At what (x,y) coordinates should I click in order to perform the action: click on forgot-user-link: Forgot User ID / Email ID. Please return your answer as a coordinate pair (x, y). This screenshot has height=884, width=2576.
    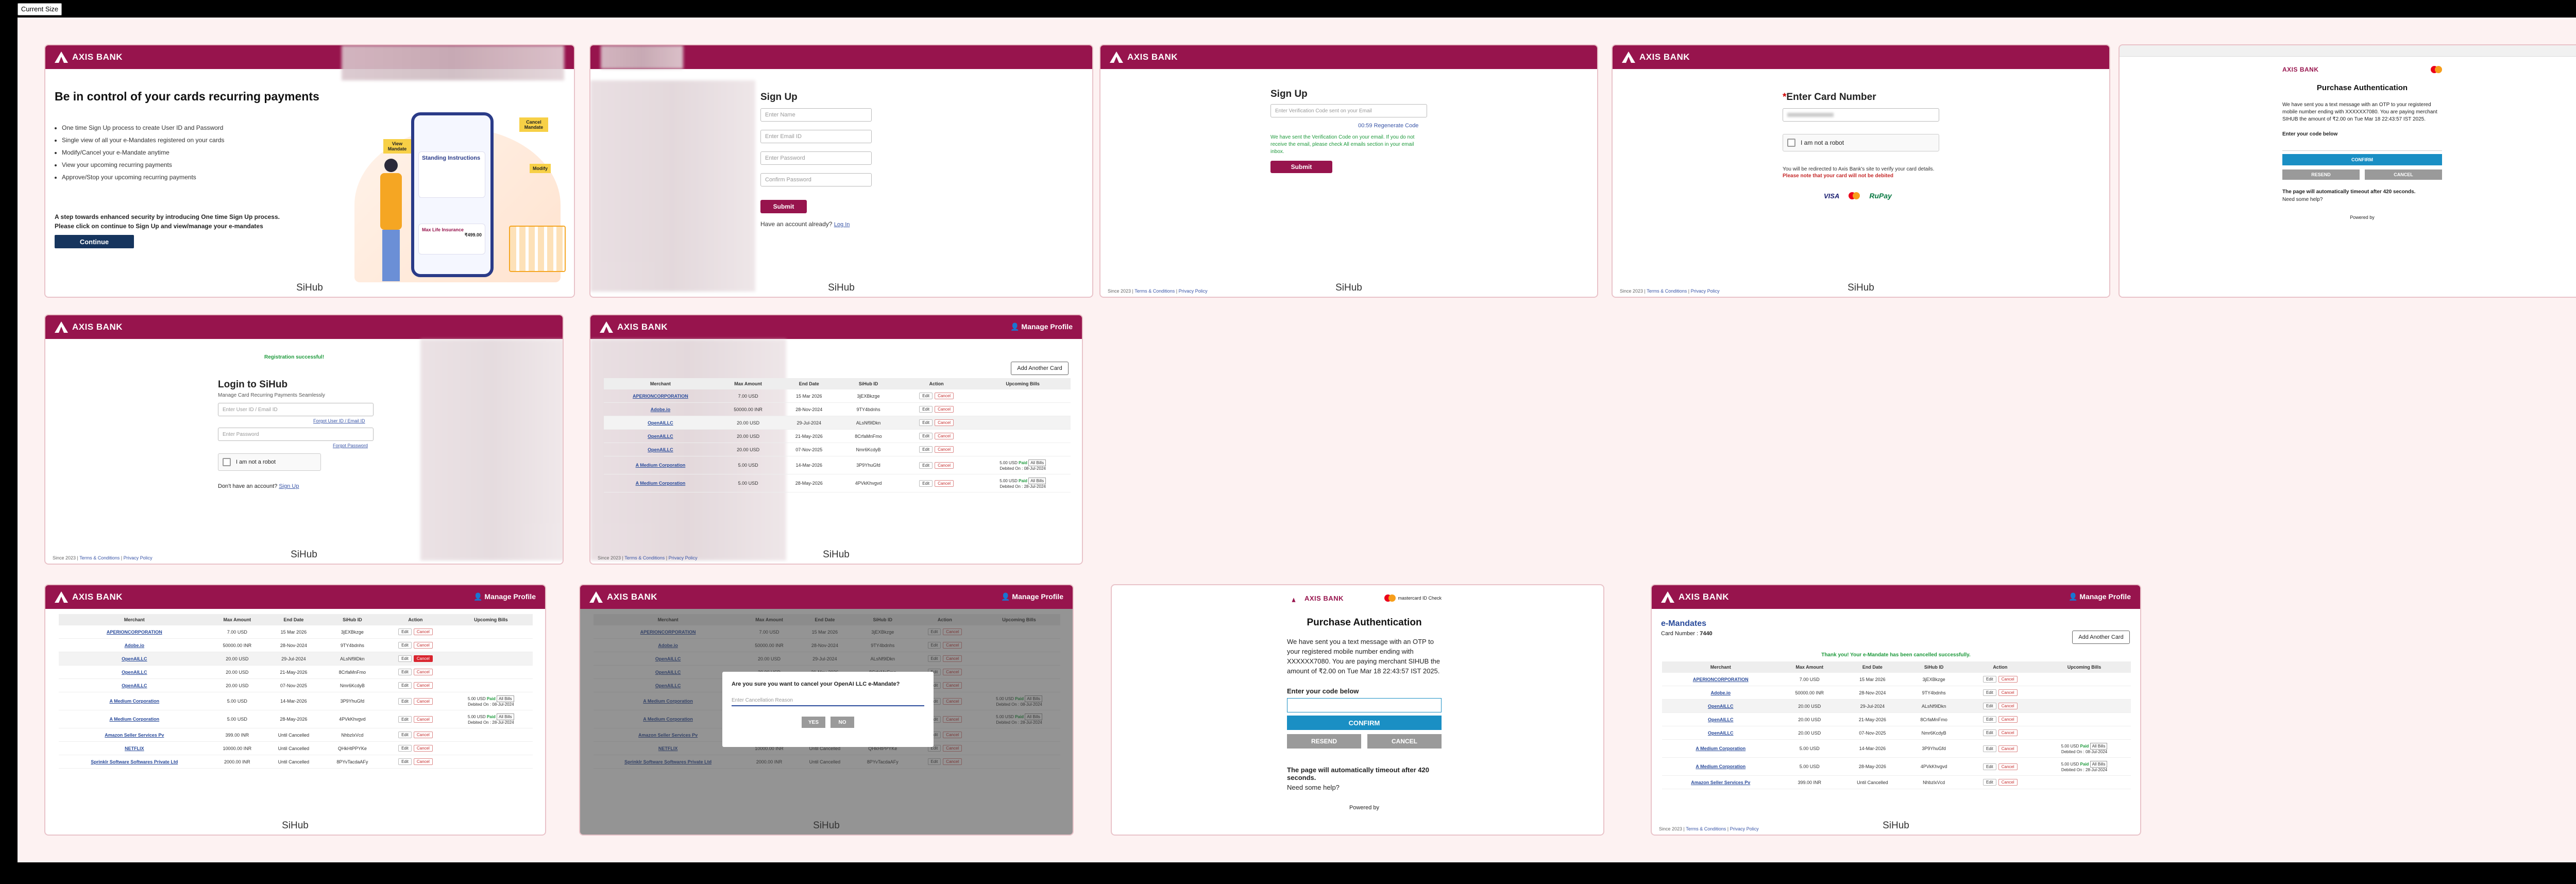
    Looking at the image, I should click on (339, 420).